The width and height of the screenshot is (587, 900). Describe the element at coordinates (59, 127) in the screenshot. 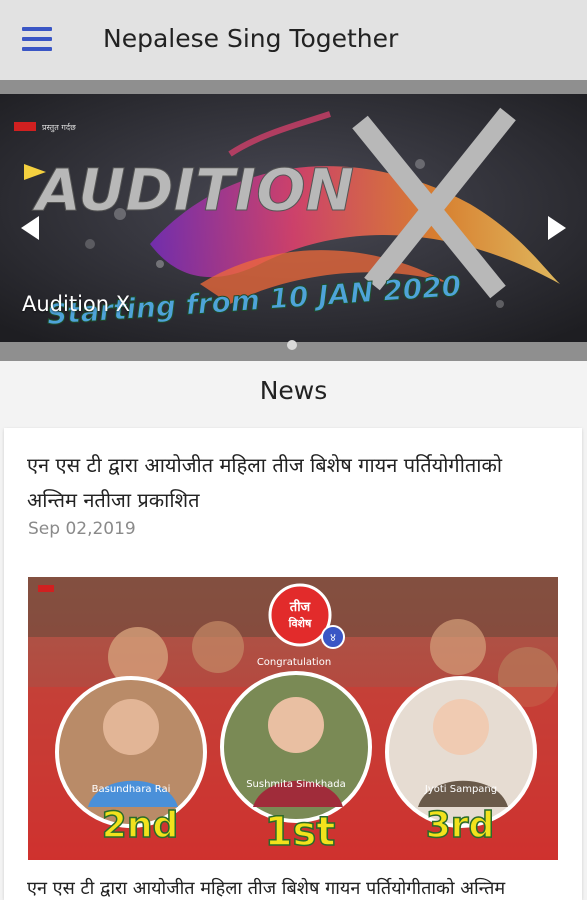

I see `svg-text: प्रस्तुत गर्दछ` at that location.